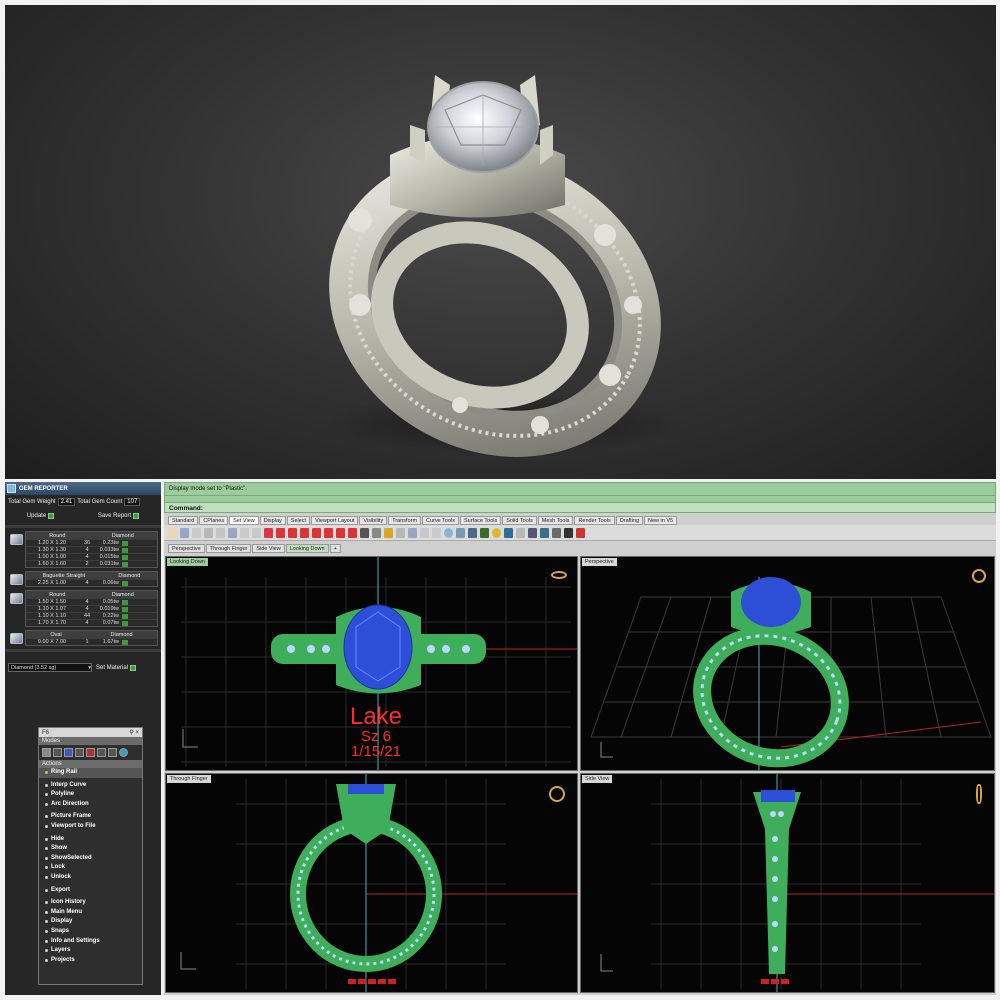 This screenshot has height=1000, width=1000. Describe the element at coordinates (90, 859) in the screenshot. I see `action-show-selected: ShowSelected` at that location.